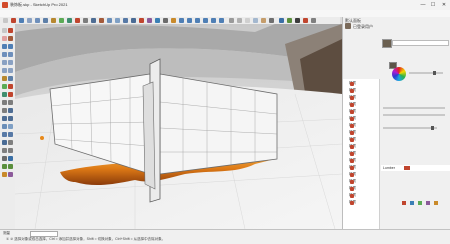 This screenshot has width=450, height=244. Describe the element at coordinates (4, 166) in the screenshot. I see `sandbox-scratch-icon` at that location.